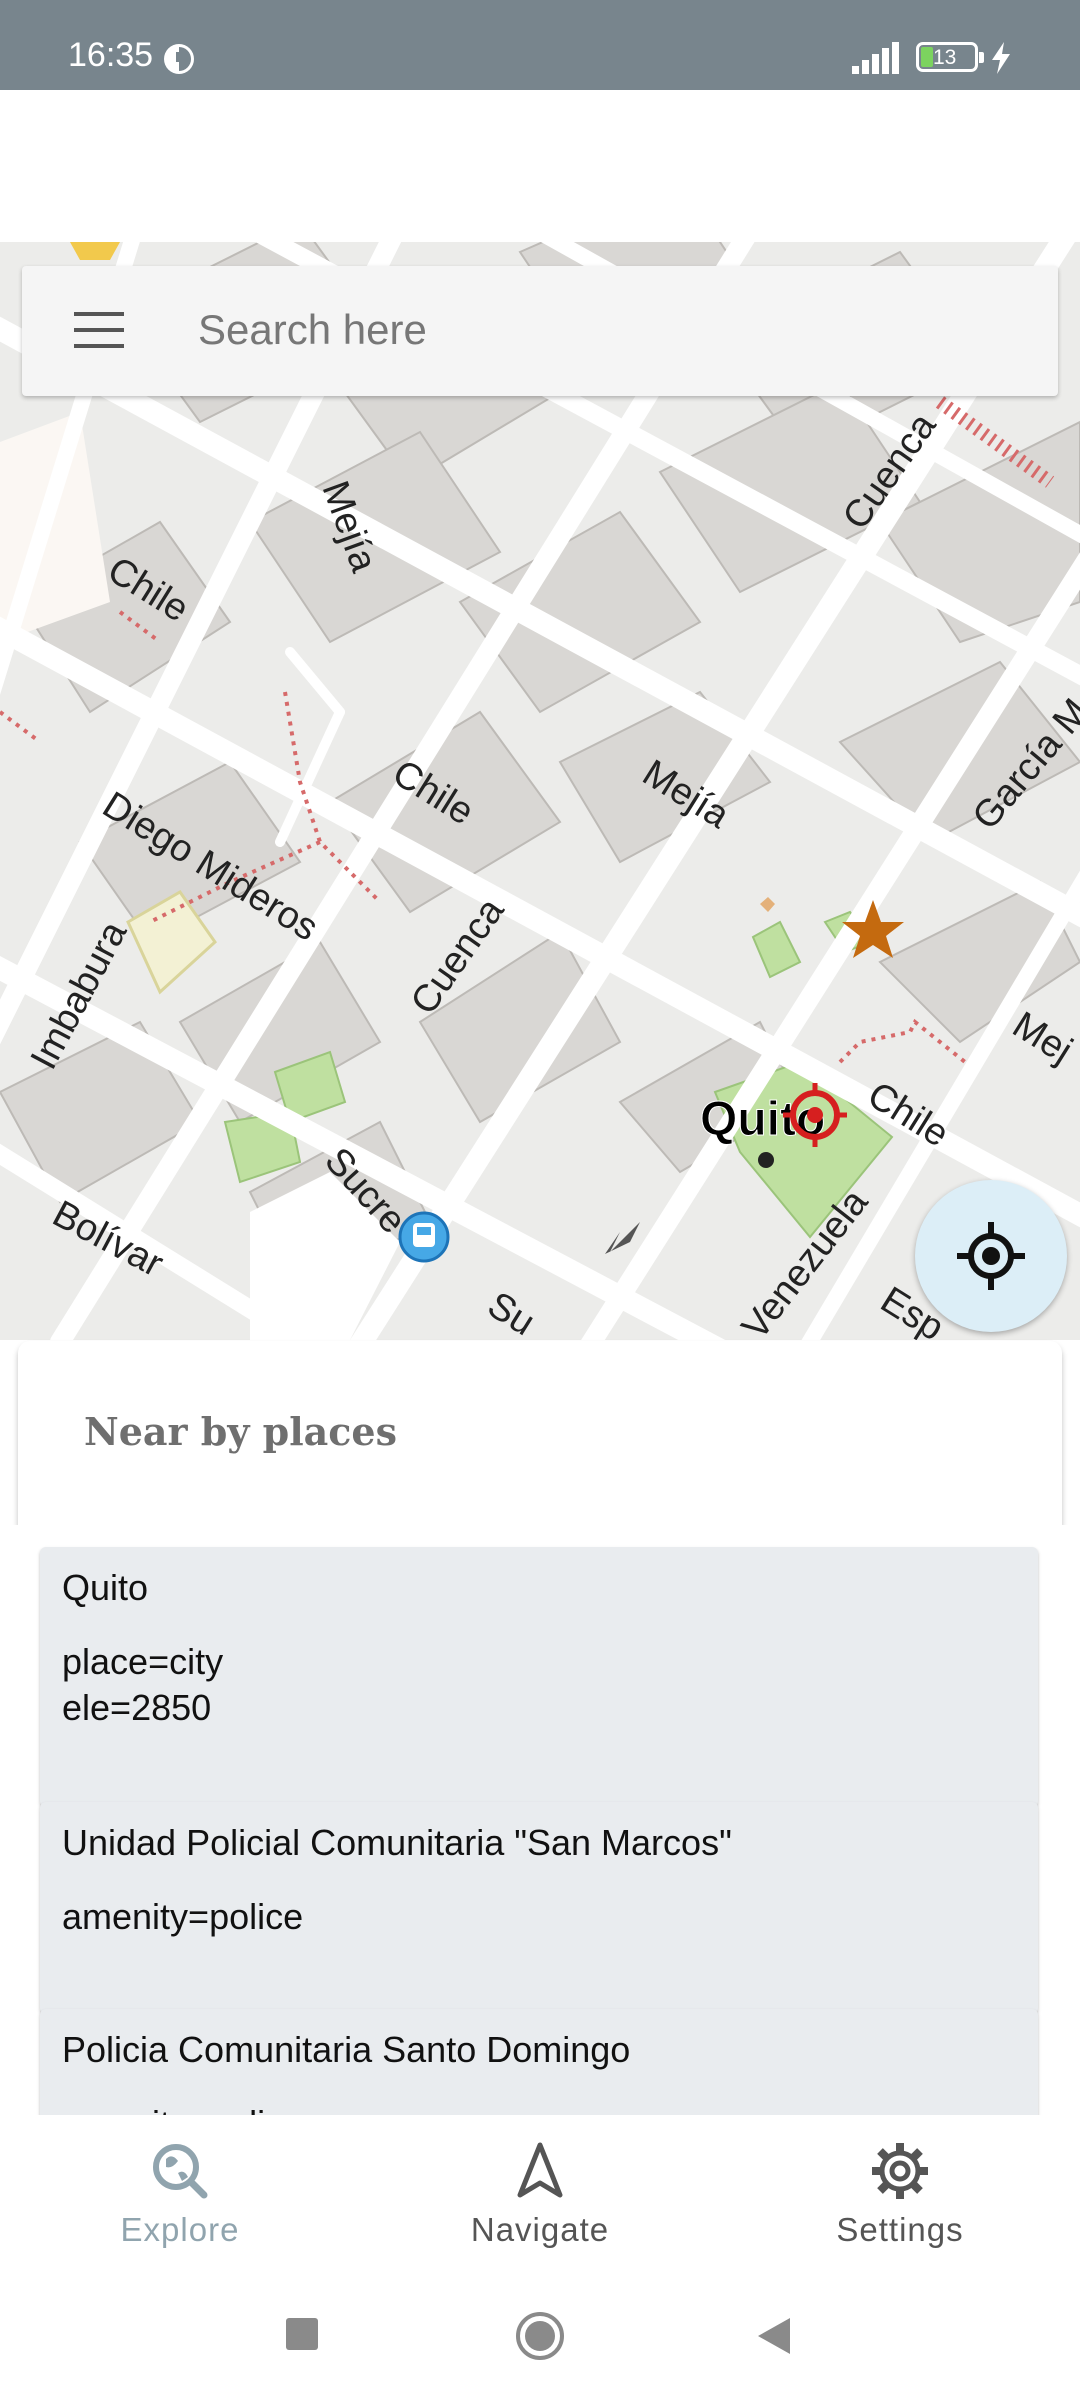  What do you see at coordinates (312, 330) in the screenshot?
I see `search-input: Search here` at bounding box center [312, 330].